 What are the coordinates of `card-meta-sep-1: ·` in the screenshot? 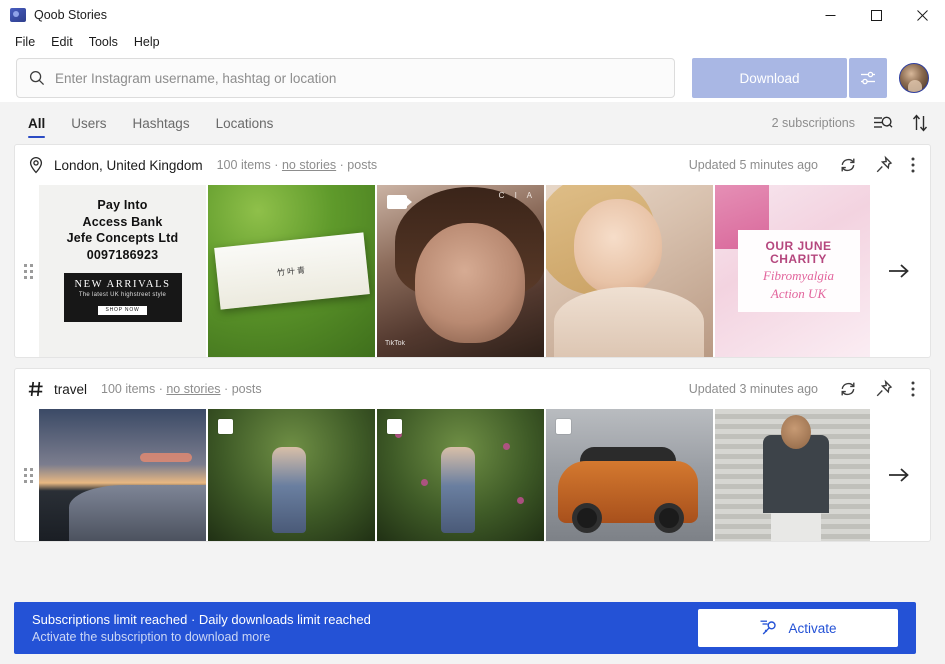 It's located at (276, 165).